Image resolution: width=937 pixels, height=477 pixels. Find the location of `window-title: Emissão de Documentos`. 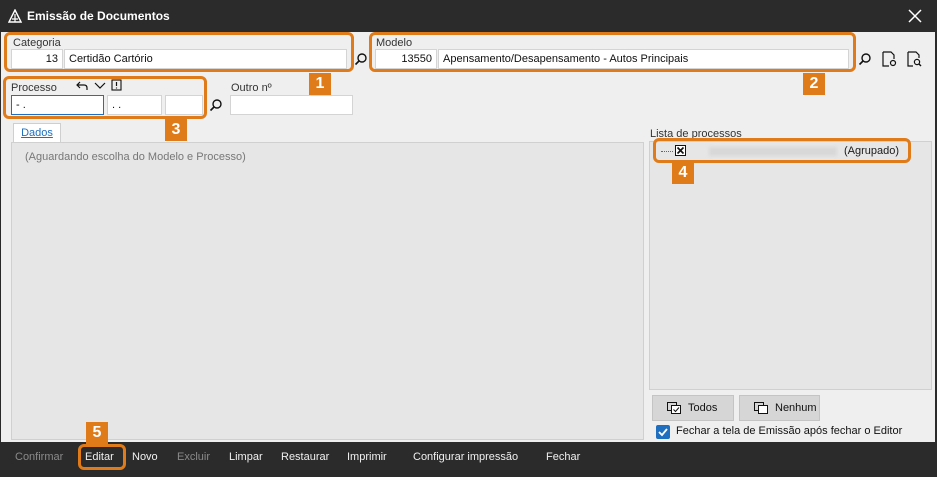

window-title: Emissão de Documentos is located at coordinates (98, 16).